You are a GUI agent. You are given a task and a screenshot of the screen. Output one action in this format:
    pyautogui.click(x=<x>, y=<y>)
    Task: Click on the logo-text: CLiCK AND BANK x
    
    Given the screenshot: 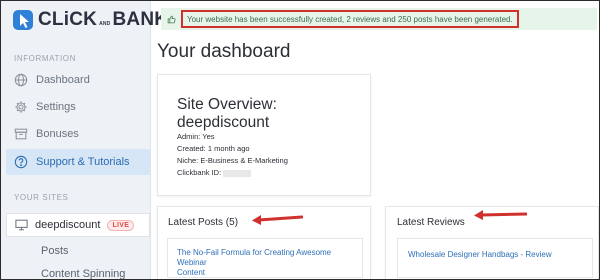 What is the action you would take?
    pyautogui.click(x=106, y=20)
    